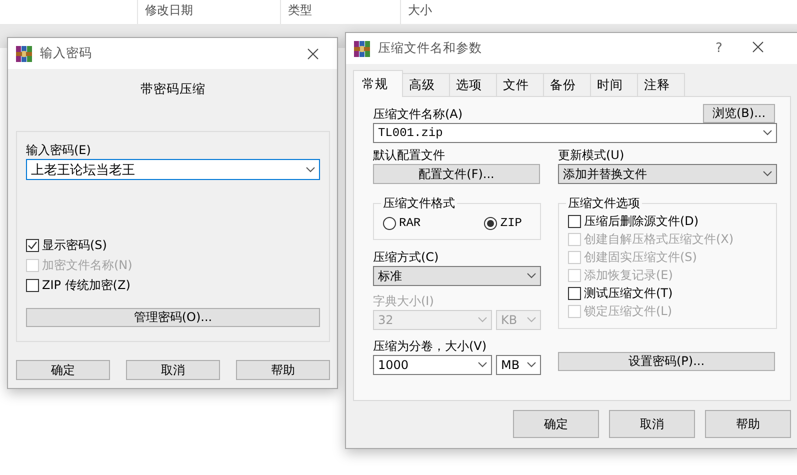 The image size is (797, 475). Describe the element at coordinates (667, 174) in the screenshot. I see `update-mode-dropdown: 添加并替换文件` at that location.